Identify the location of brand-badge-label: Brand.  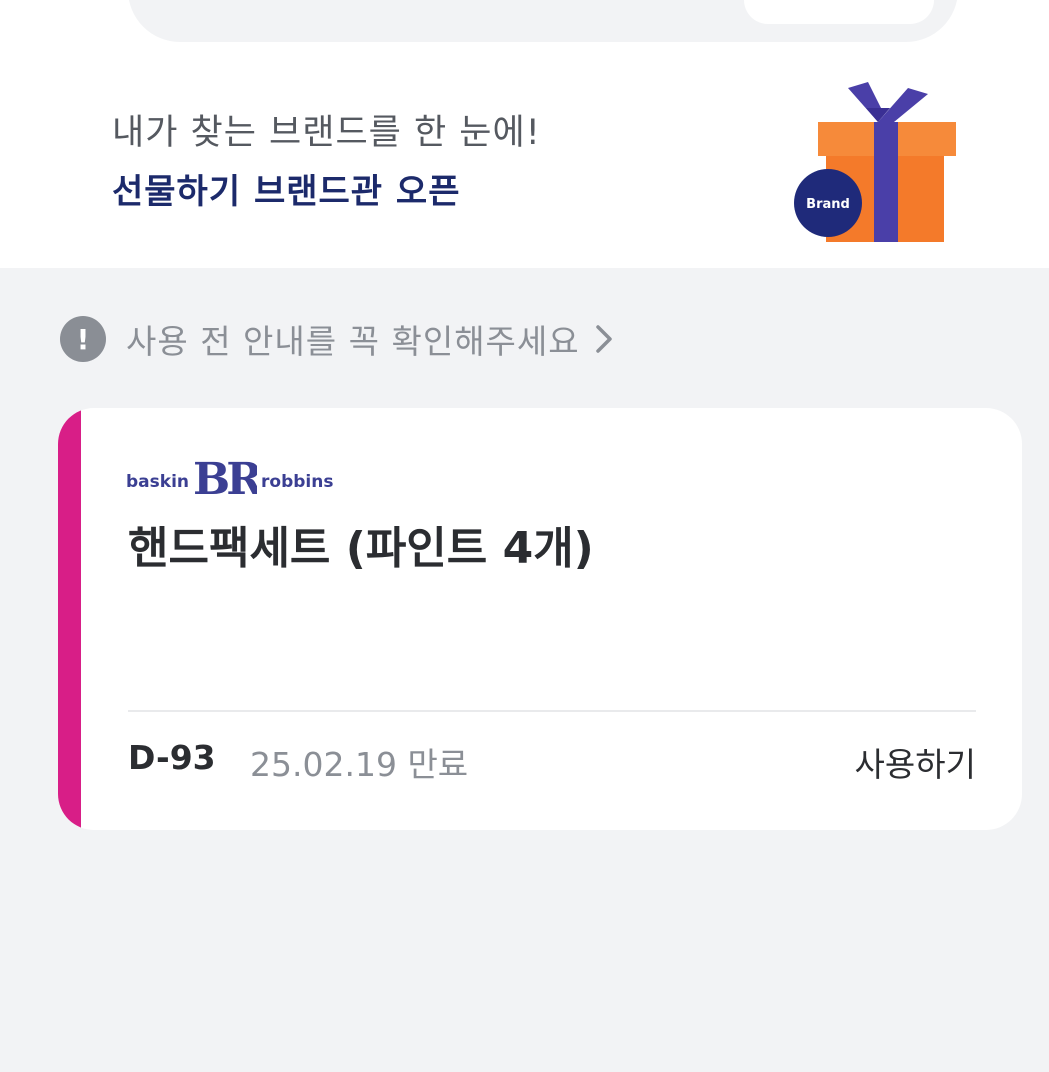
(828, 204).